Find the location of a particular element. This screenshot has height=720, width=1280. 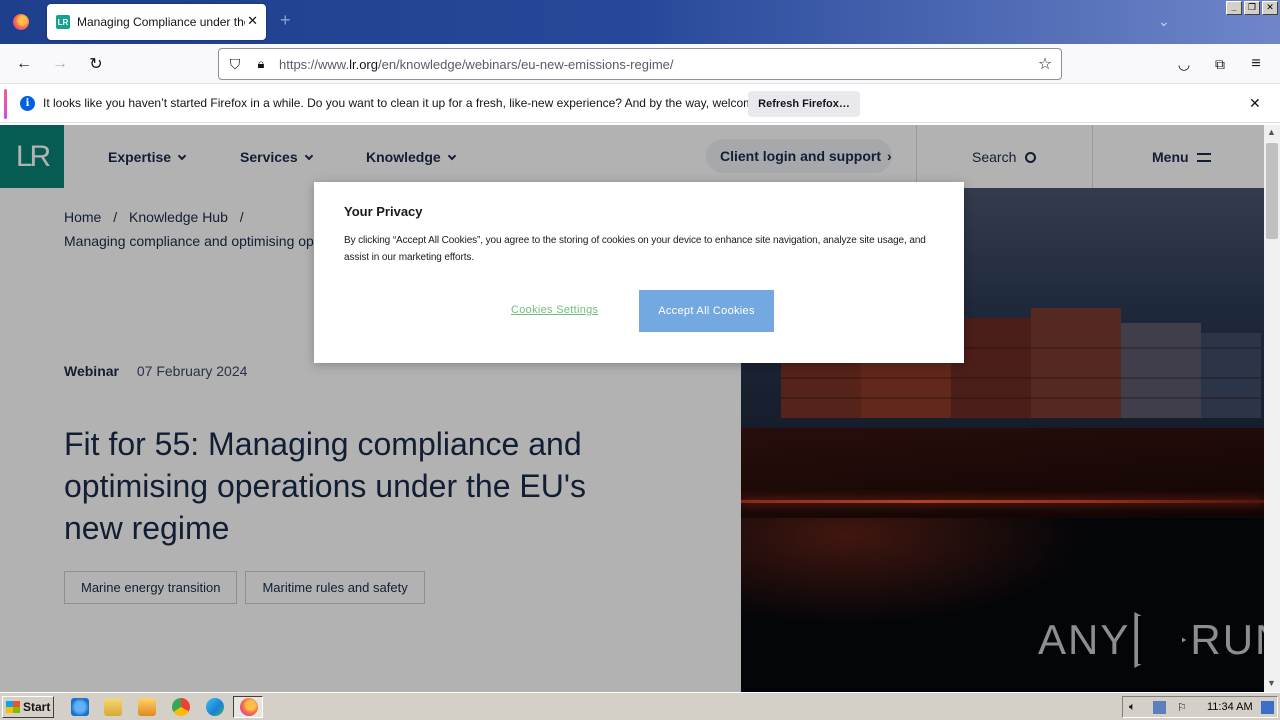

bookmark-star-icon: ☆ is located at coordinates (1045, 64).